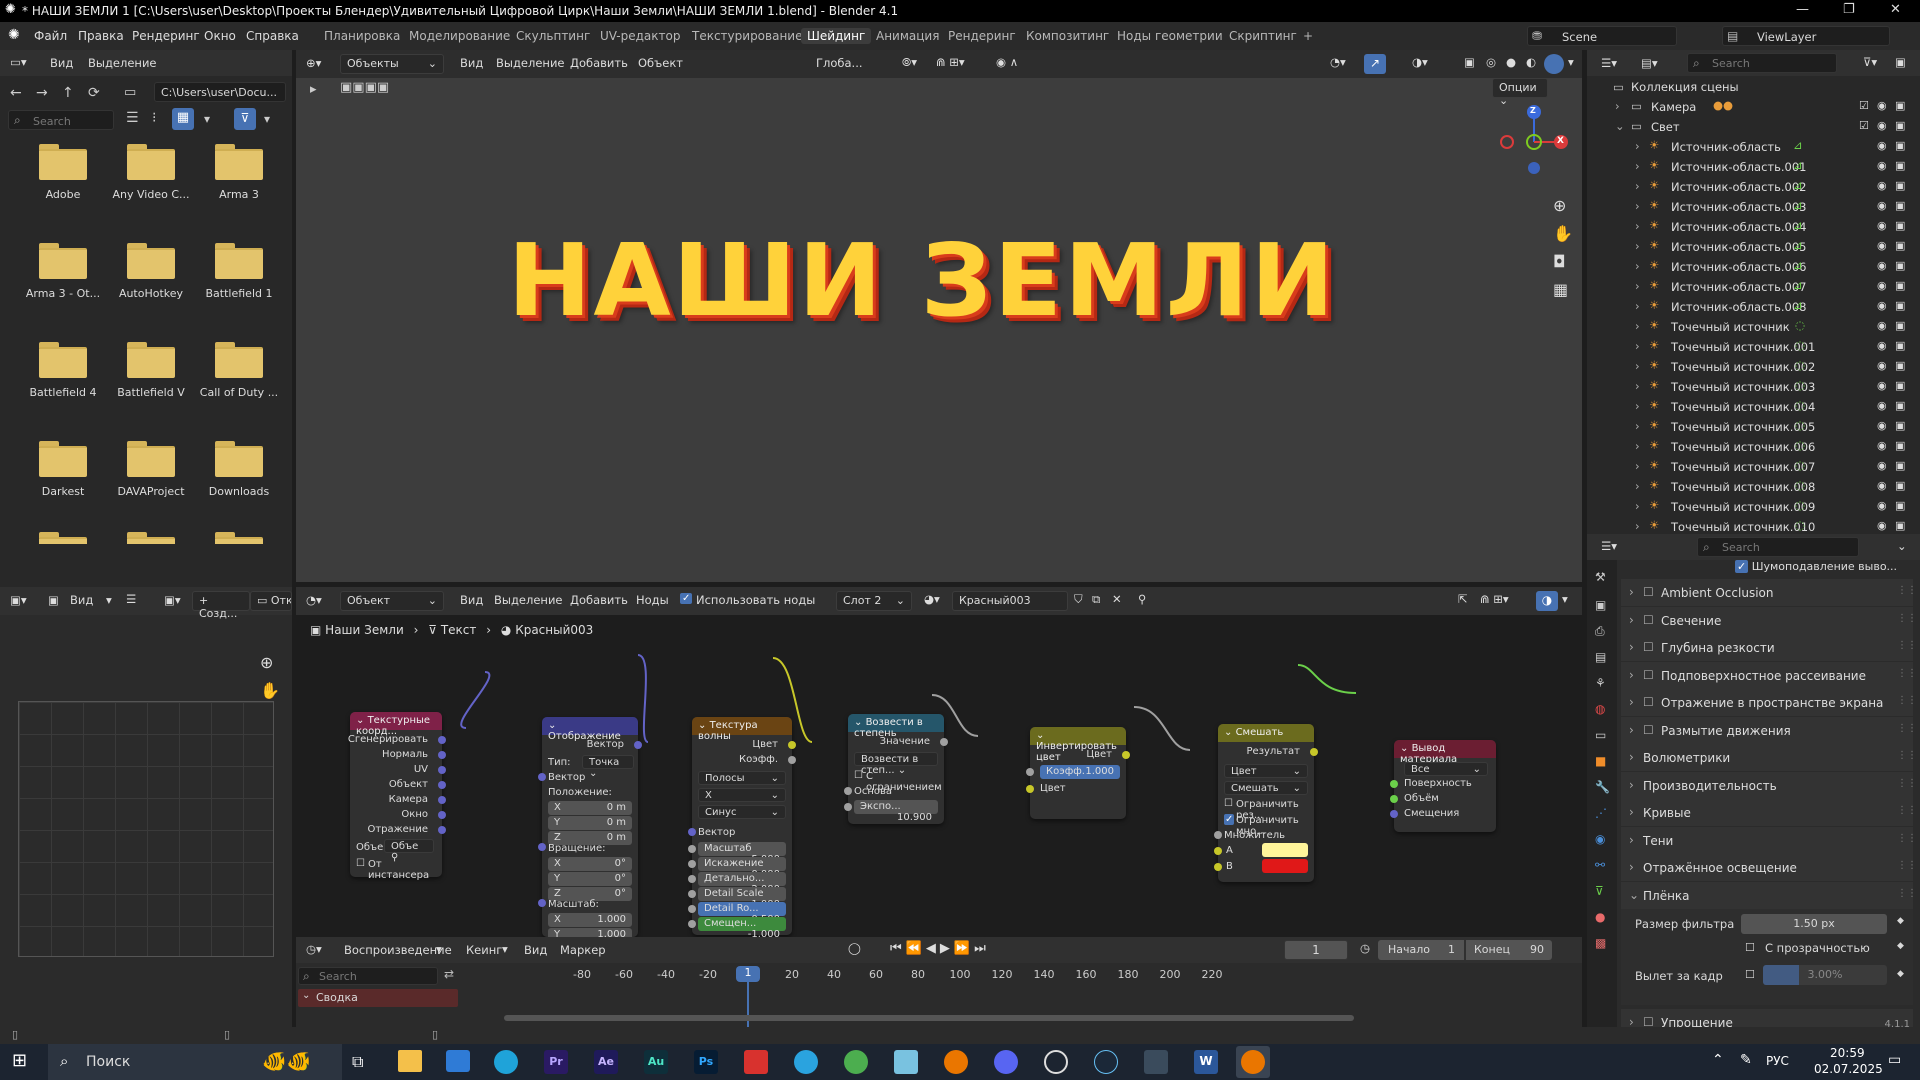  Describe the element at coordinates (1206, 1062) in the screenshot. I see `word-icon: W` at that location.